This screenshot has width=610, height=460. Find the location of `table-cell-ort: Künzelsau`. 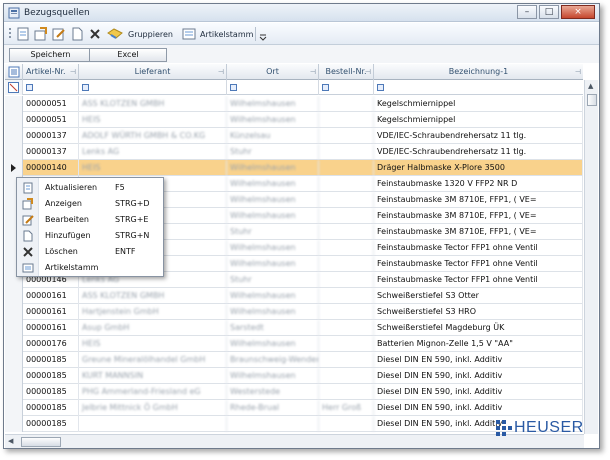

table-cell-ort: Künzelsau is located at coordinates (273, 136).